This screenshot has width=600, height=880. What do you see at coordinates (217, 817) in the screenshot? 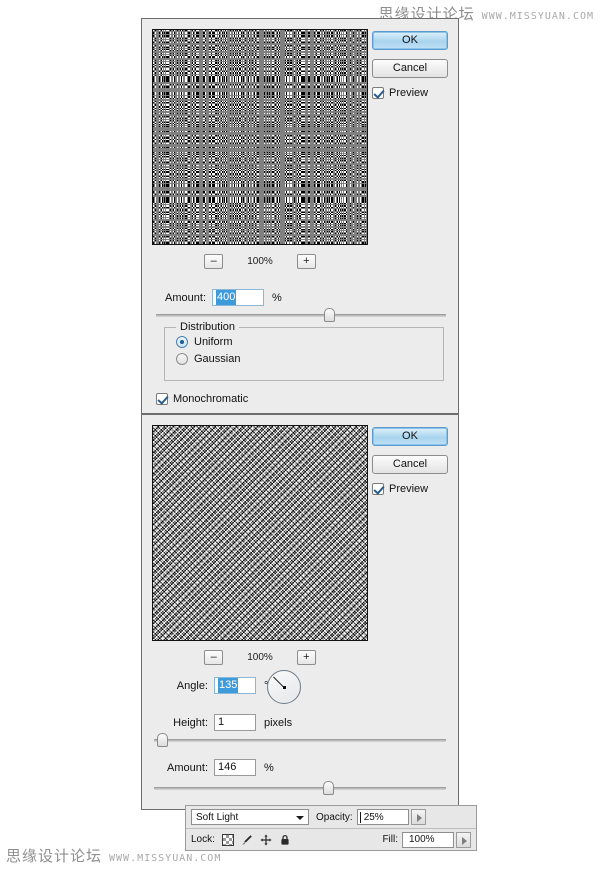
I see `blend-mode-value: Soft Light` at bounding box center [217, 817].